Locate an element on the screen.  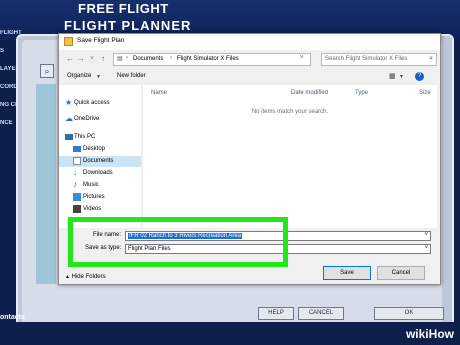
save-button: Save is located at coordinates (347, 273).